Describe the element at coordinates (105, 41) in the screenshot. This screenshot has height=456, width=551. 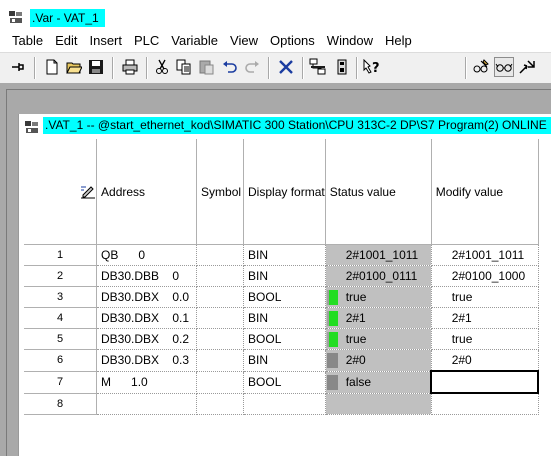
I see `menu-insert: Insert` at that location.